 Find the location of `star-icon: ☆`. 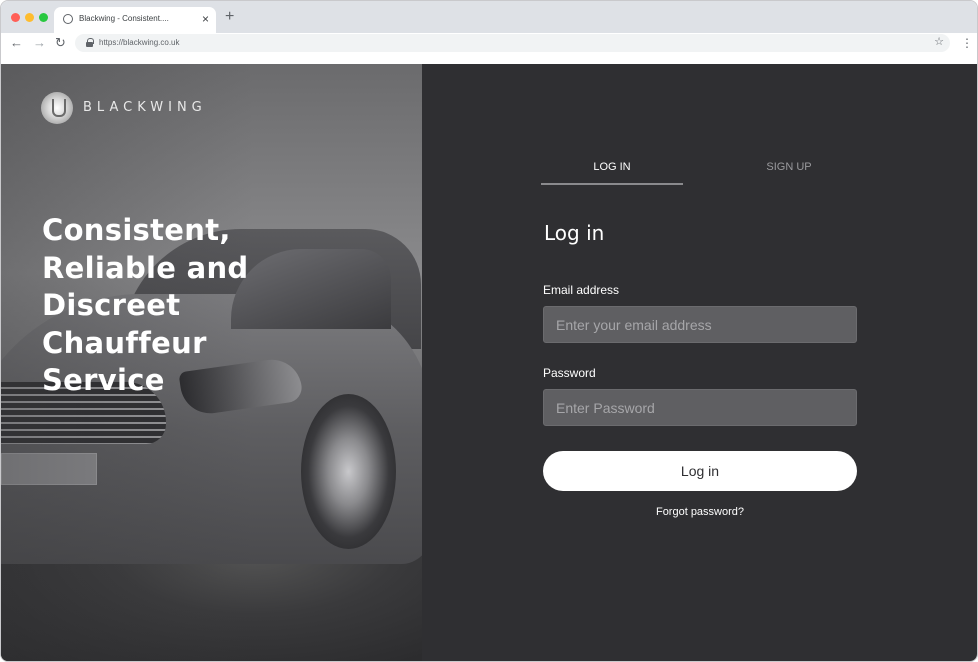

star-icon: ☆ is located at coordinates (939, 41).